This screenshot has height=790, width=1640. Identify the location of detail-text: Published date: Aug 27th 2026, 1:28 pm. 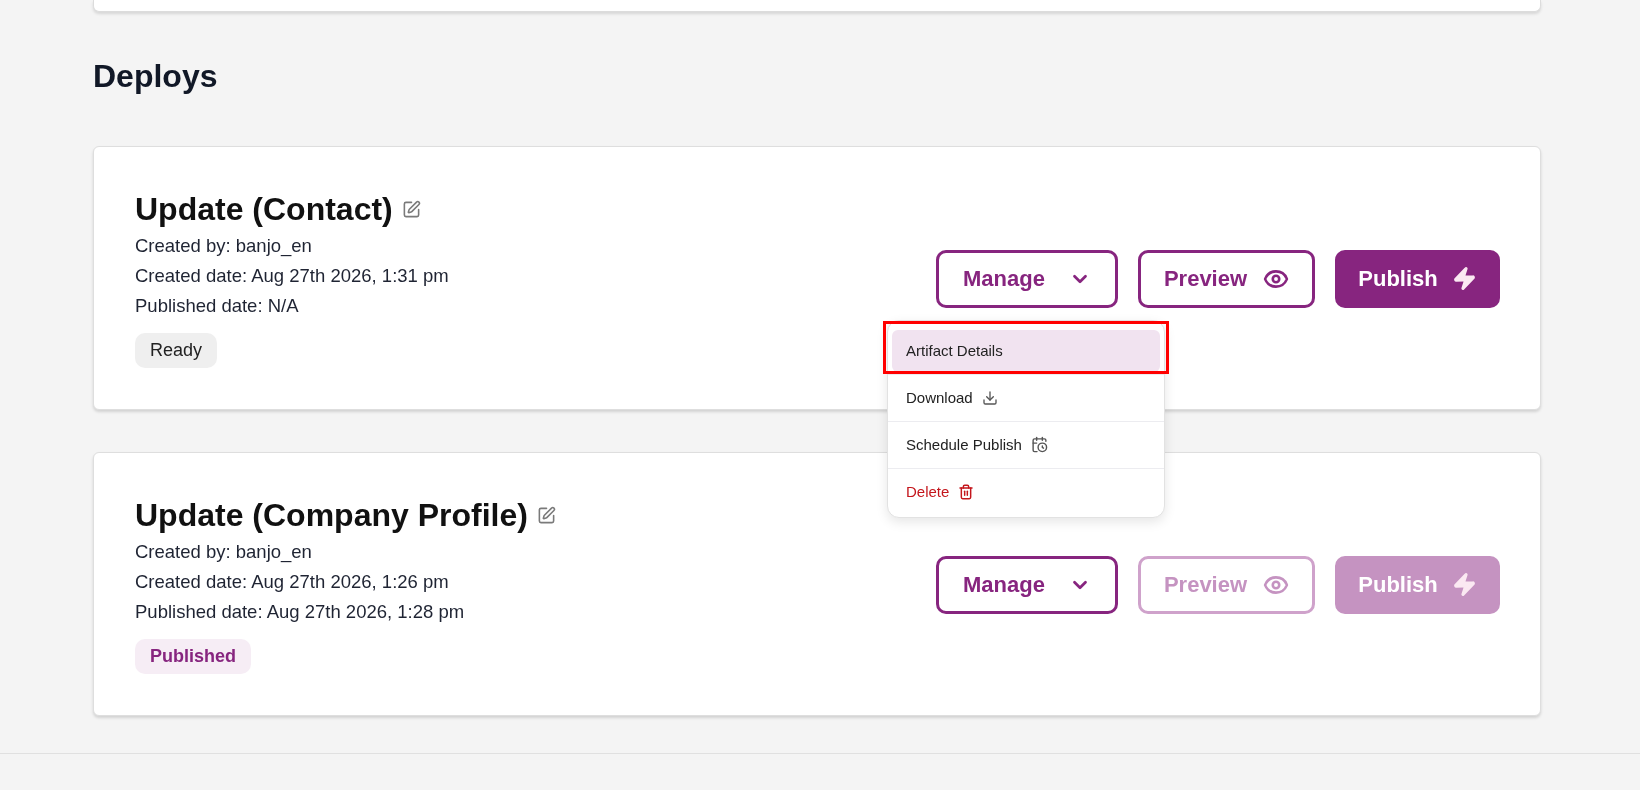
(300, 612).